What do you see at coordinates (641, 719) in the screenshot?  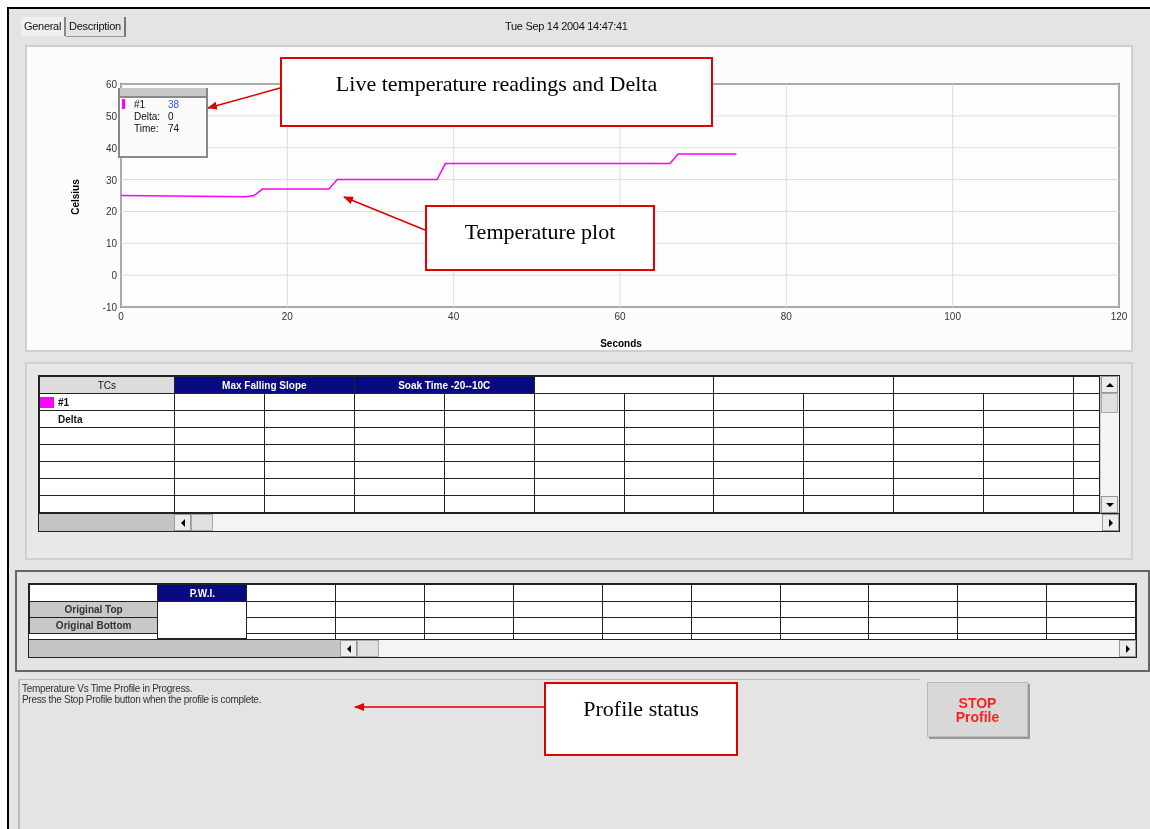 I see `callout-box: Profile status` at bounding box center [641, 719].